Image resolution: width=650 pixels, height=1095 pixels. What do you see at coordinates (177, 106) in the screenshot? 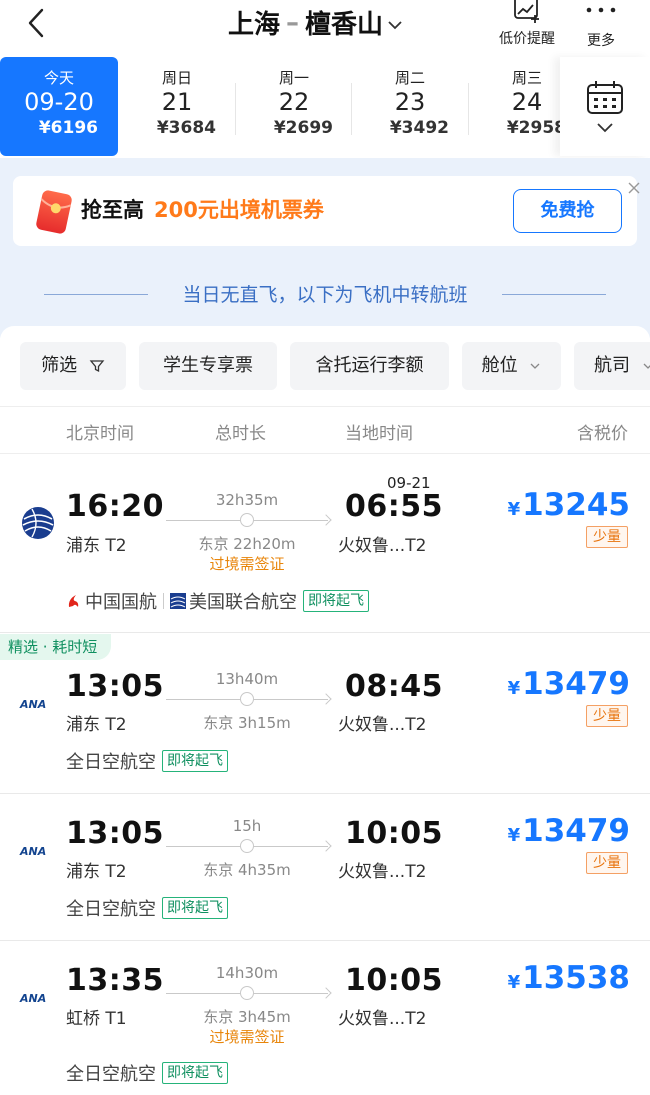
I see `date-item-21: 周日 21 ¥3684` at bounding box center [177, 106].